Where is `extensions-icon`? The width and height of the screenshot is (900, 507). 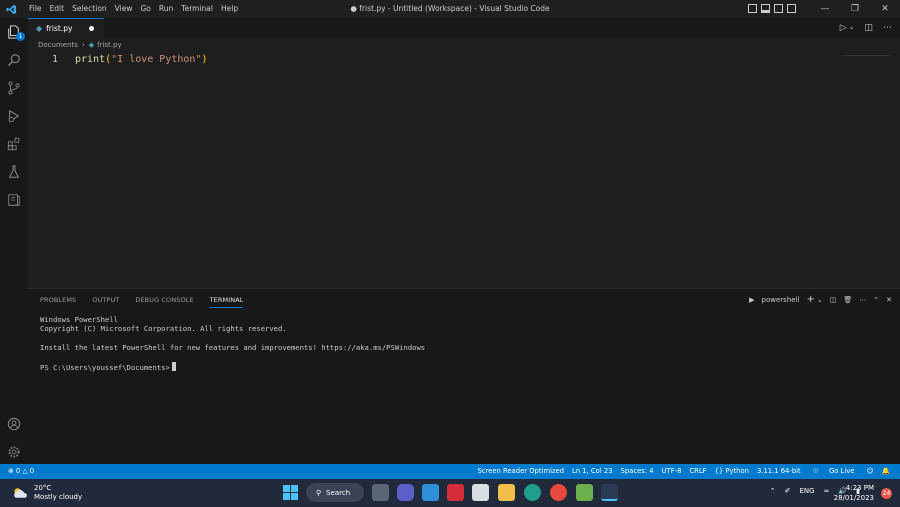 extensions-icon is located at coordinates (14, 144).